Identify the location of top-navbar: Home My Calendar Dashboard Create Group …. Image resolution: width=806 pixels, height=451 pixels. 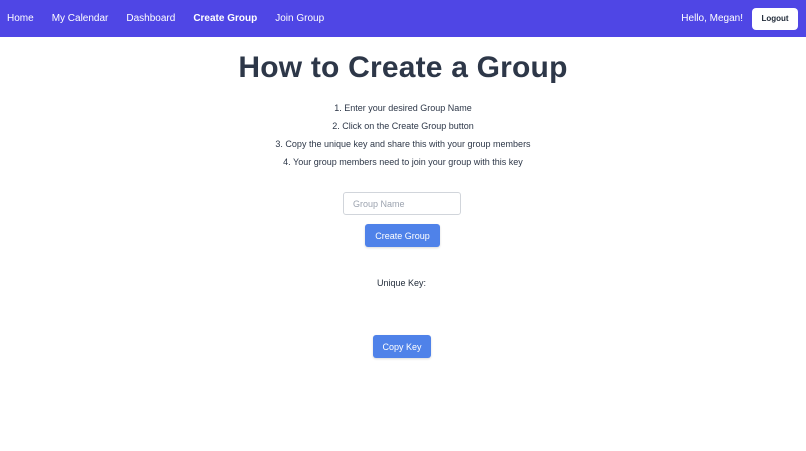
(403, 18).